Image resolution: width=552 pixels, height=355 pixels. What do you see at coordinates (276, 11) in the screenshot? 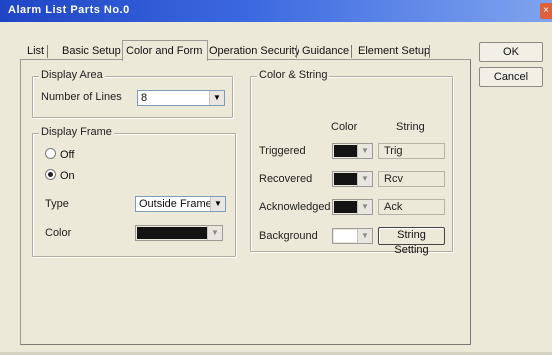
I see `title-bar: Alarm List Parts No.0 ×` at bounding box center [276, 11].